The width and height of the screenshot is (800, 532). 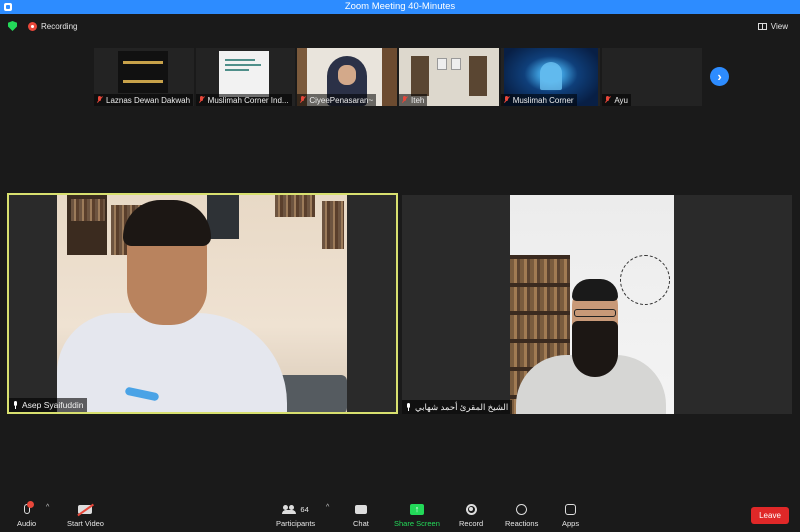 What do you see at coordinates (471, 509) in the screenshot?
I see `record-icon` at bounding box center [471, 509].